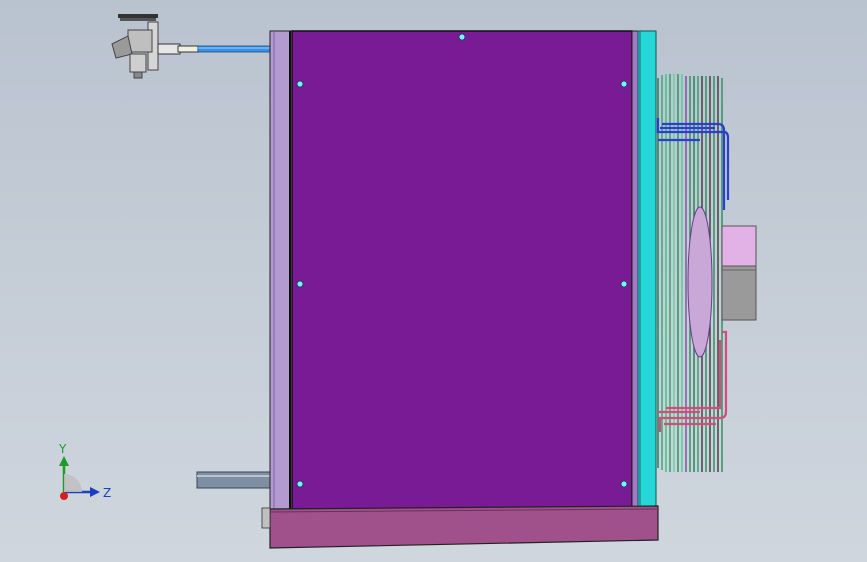  I want to click on inlet-pipe, so click(234, 49).